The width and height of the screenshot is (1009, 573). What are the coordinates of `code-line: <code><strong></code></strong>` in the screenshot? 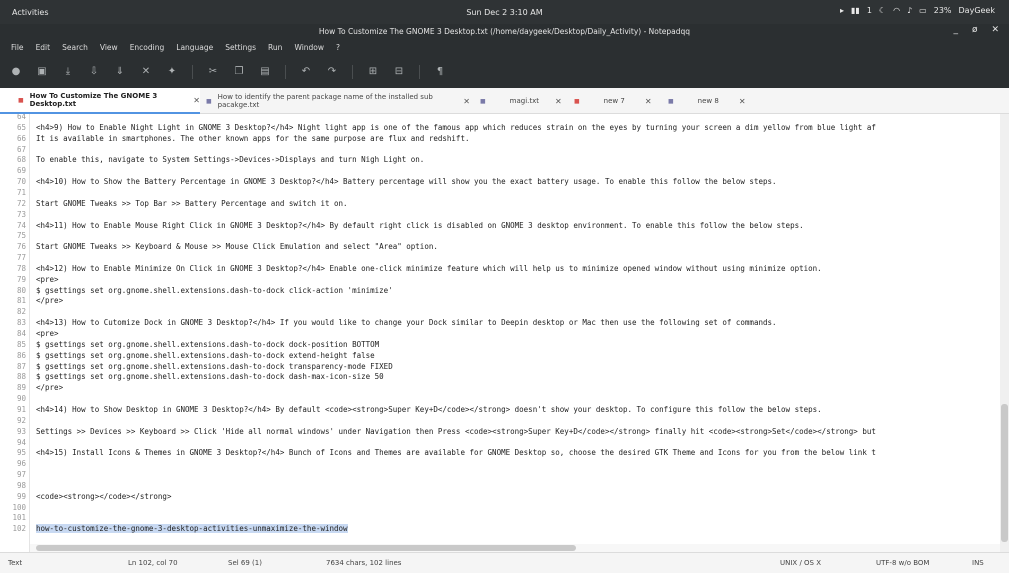 It's located at (103, 496).